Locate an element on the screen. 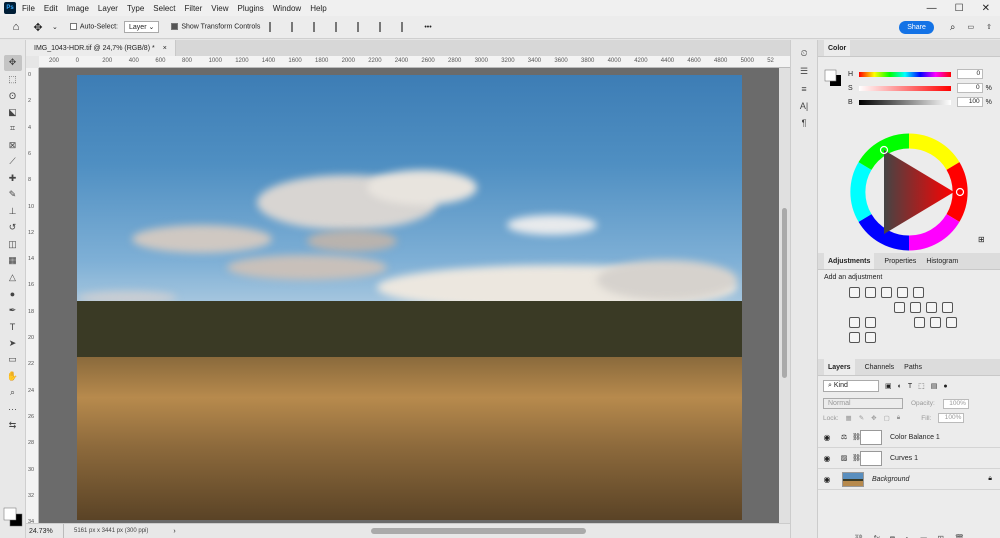  object-select-tool-icon: ⬕ is located at coordinates (13, 113).